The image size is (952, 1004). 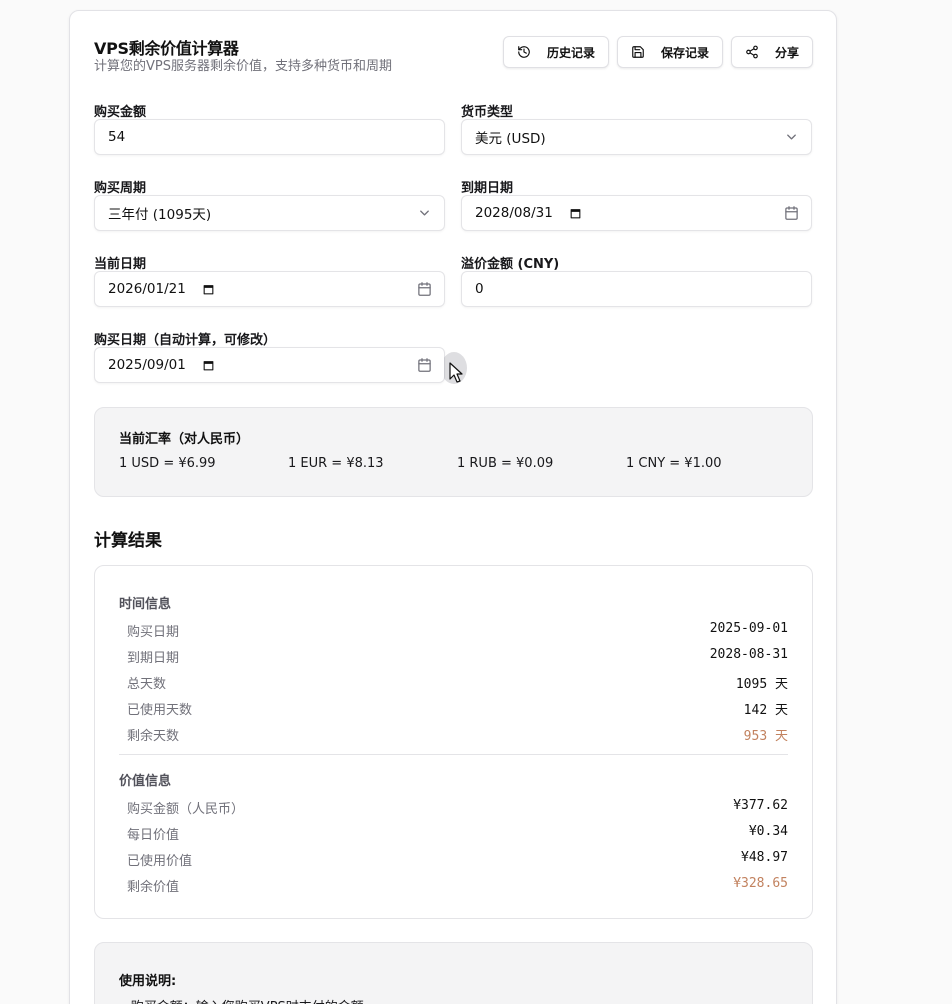 I want to click on save-icon, so click(x=638, y=52).